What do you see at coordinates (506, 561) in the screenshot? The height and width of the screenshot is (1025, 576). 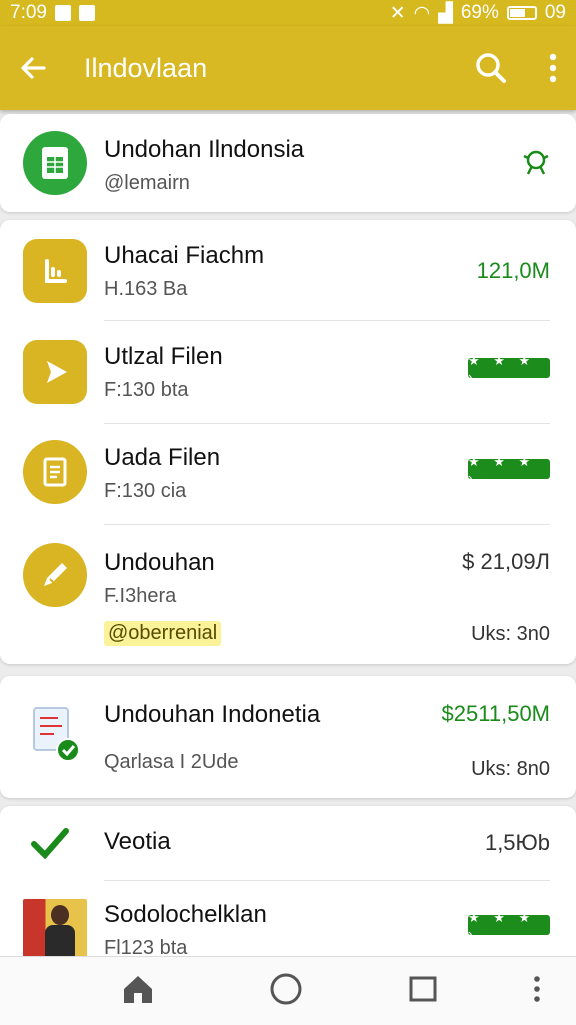 I see `list-item-value: $ 21,09Л` at bounding box center [506, 561].